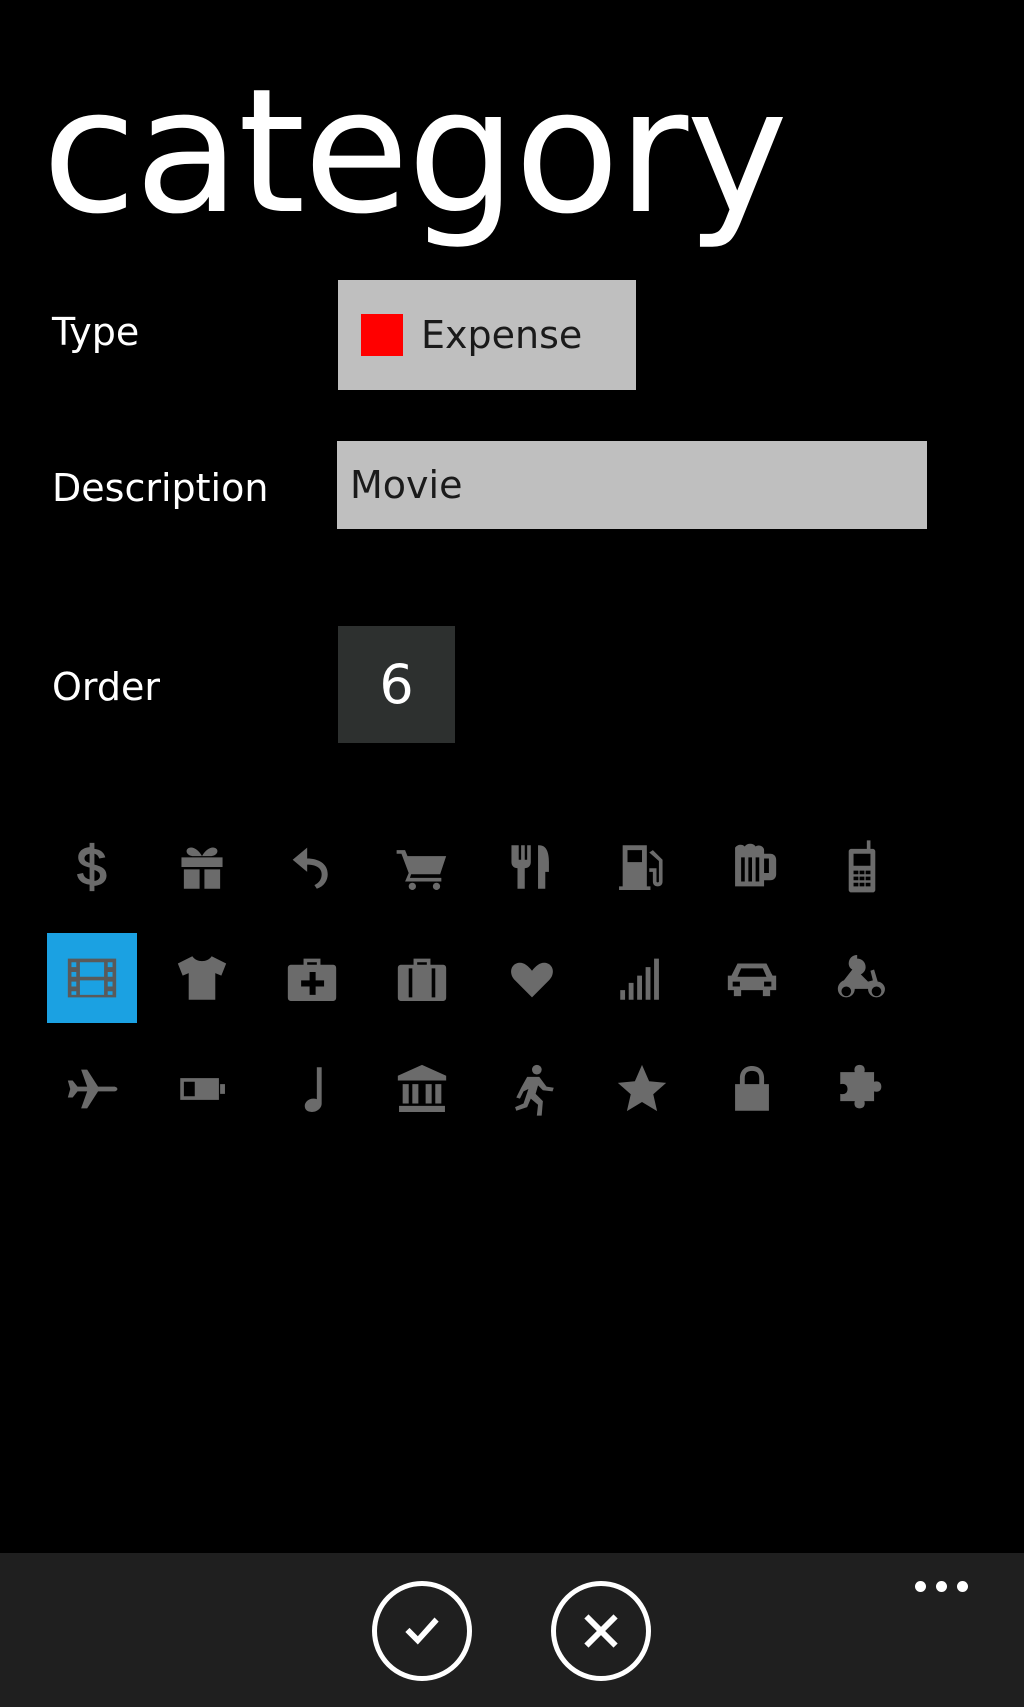 The height and width of the screenshot is (1707, 1024). I want to click on cart-icon, so click(422, 867).